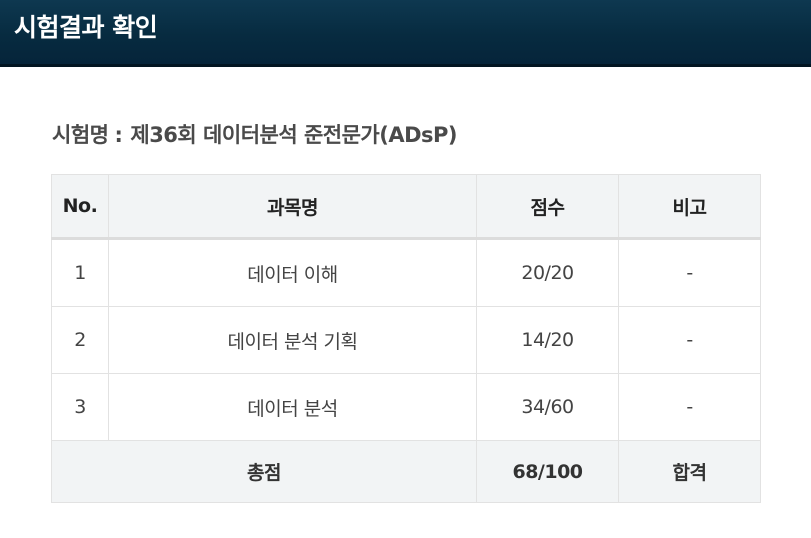 This screenshot has width=811, height=538. Describe the element at coordinates (547, 407) in the screenshot. I see `row-score: 34/60` at that location.